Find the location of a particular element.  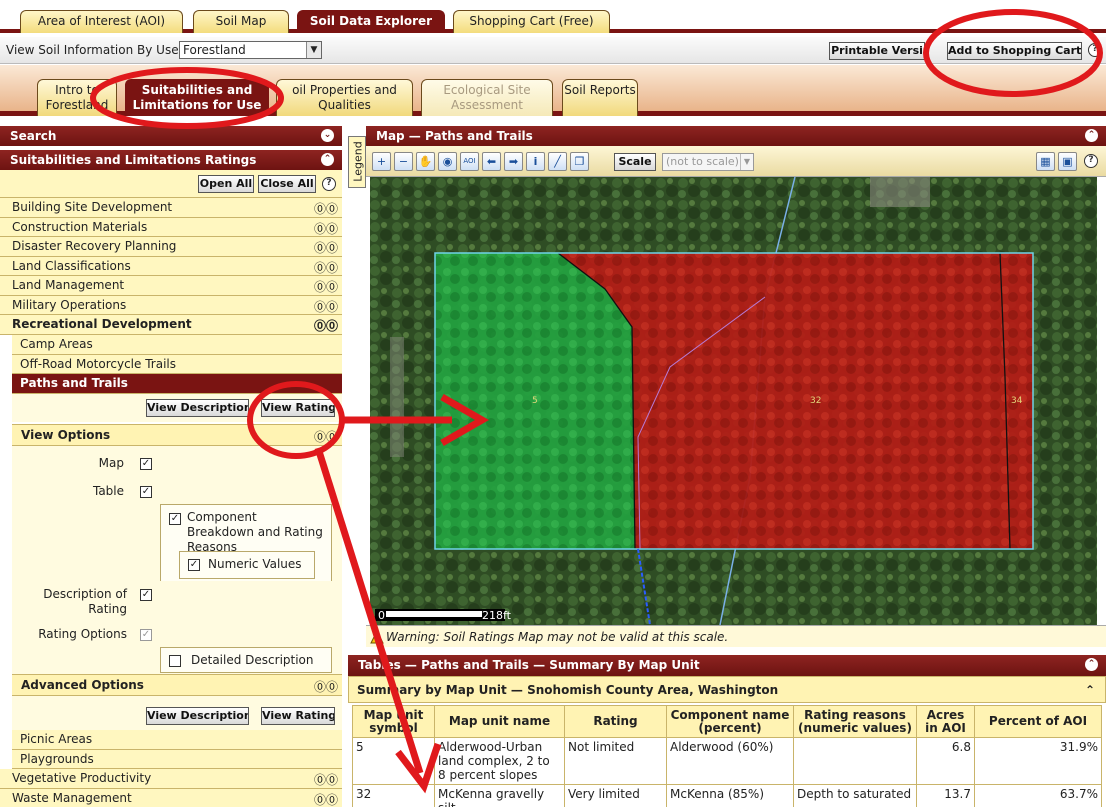

view-rating-button: View Rating is located at coordinates (298, 408).